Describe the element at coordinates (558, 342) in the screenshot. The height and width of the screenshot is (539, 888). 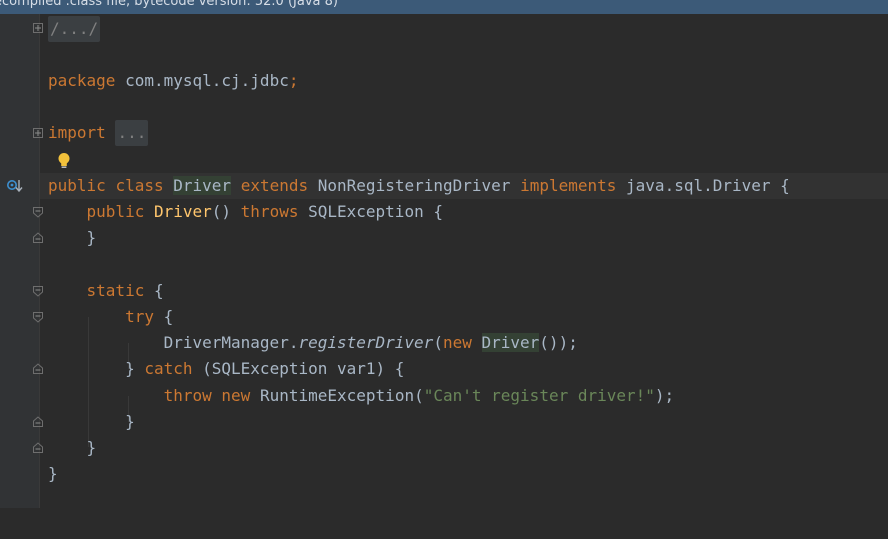
I see `call-close: ());` at that location.